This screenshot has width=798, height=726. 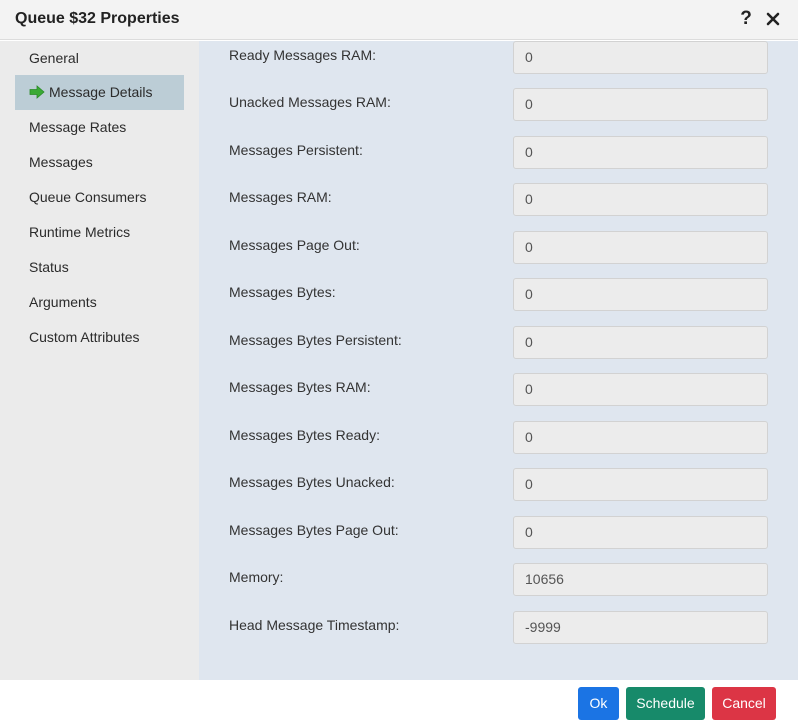 What do you see at coordinates (665, 703) in the screenshot?
I see `schedule-button: Schedule` at bounding box center [665, 703].